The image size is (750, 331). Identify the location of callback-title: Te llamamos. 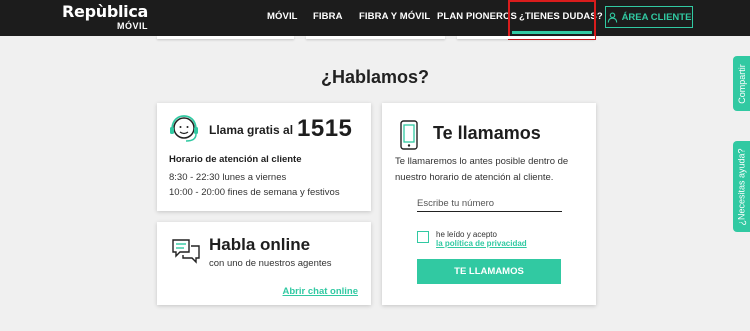
(487, 133).